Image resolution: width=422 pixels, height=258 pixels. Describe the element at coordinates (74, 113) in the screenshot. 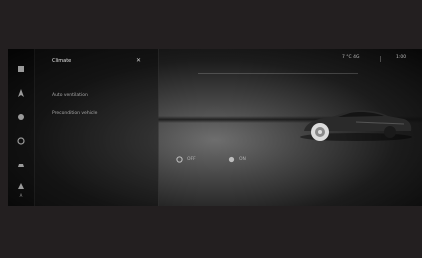

I see `panel-item-precondition: Precondition vehicle` at that location.